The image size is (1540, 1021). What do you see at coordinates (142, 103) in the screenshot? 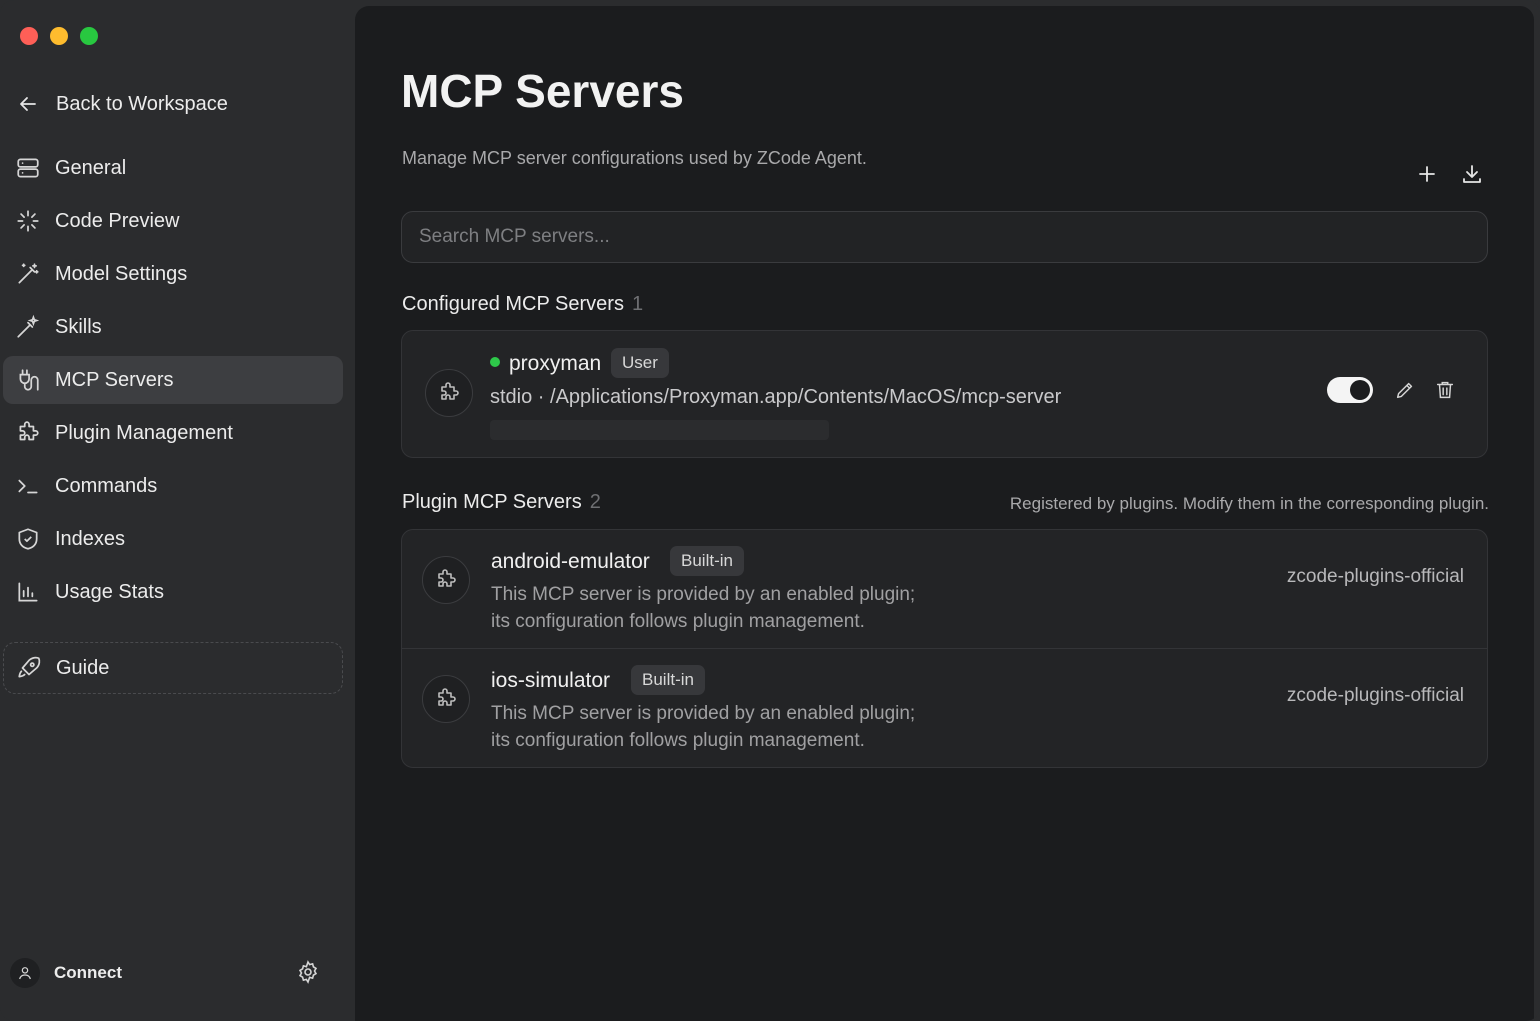
I see `back-label: Back to Workspace` at bounding box center [142, 103].